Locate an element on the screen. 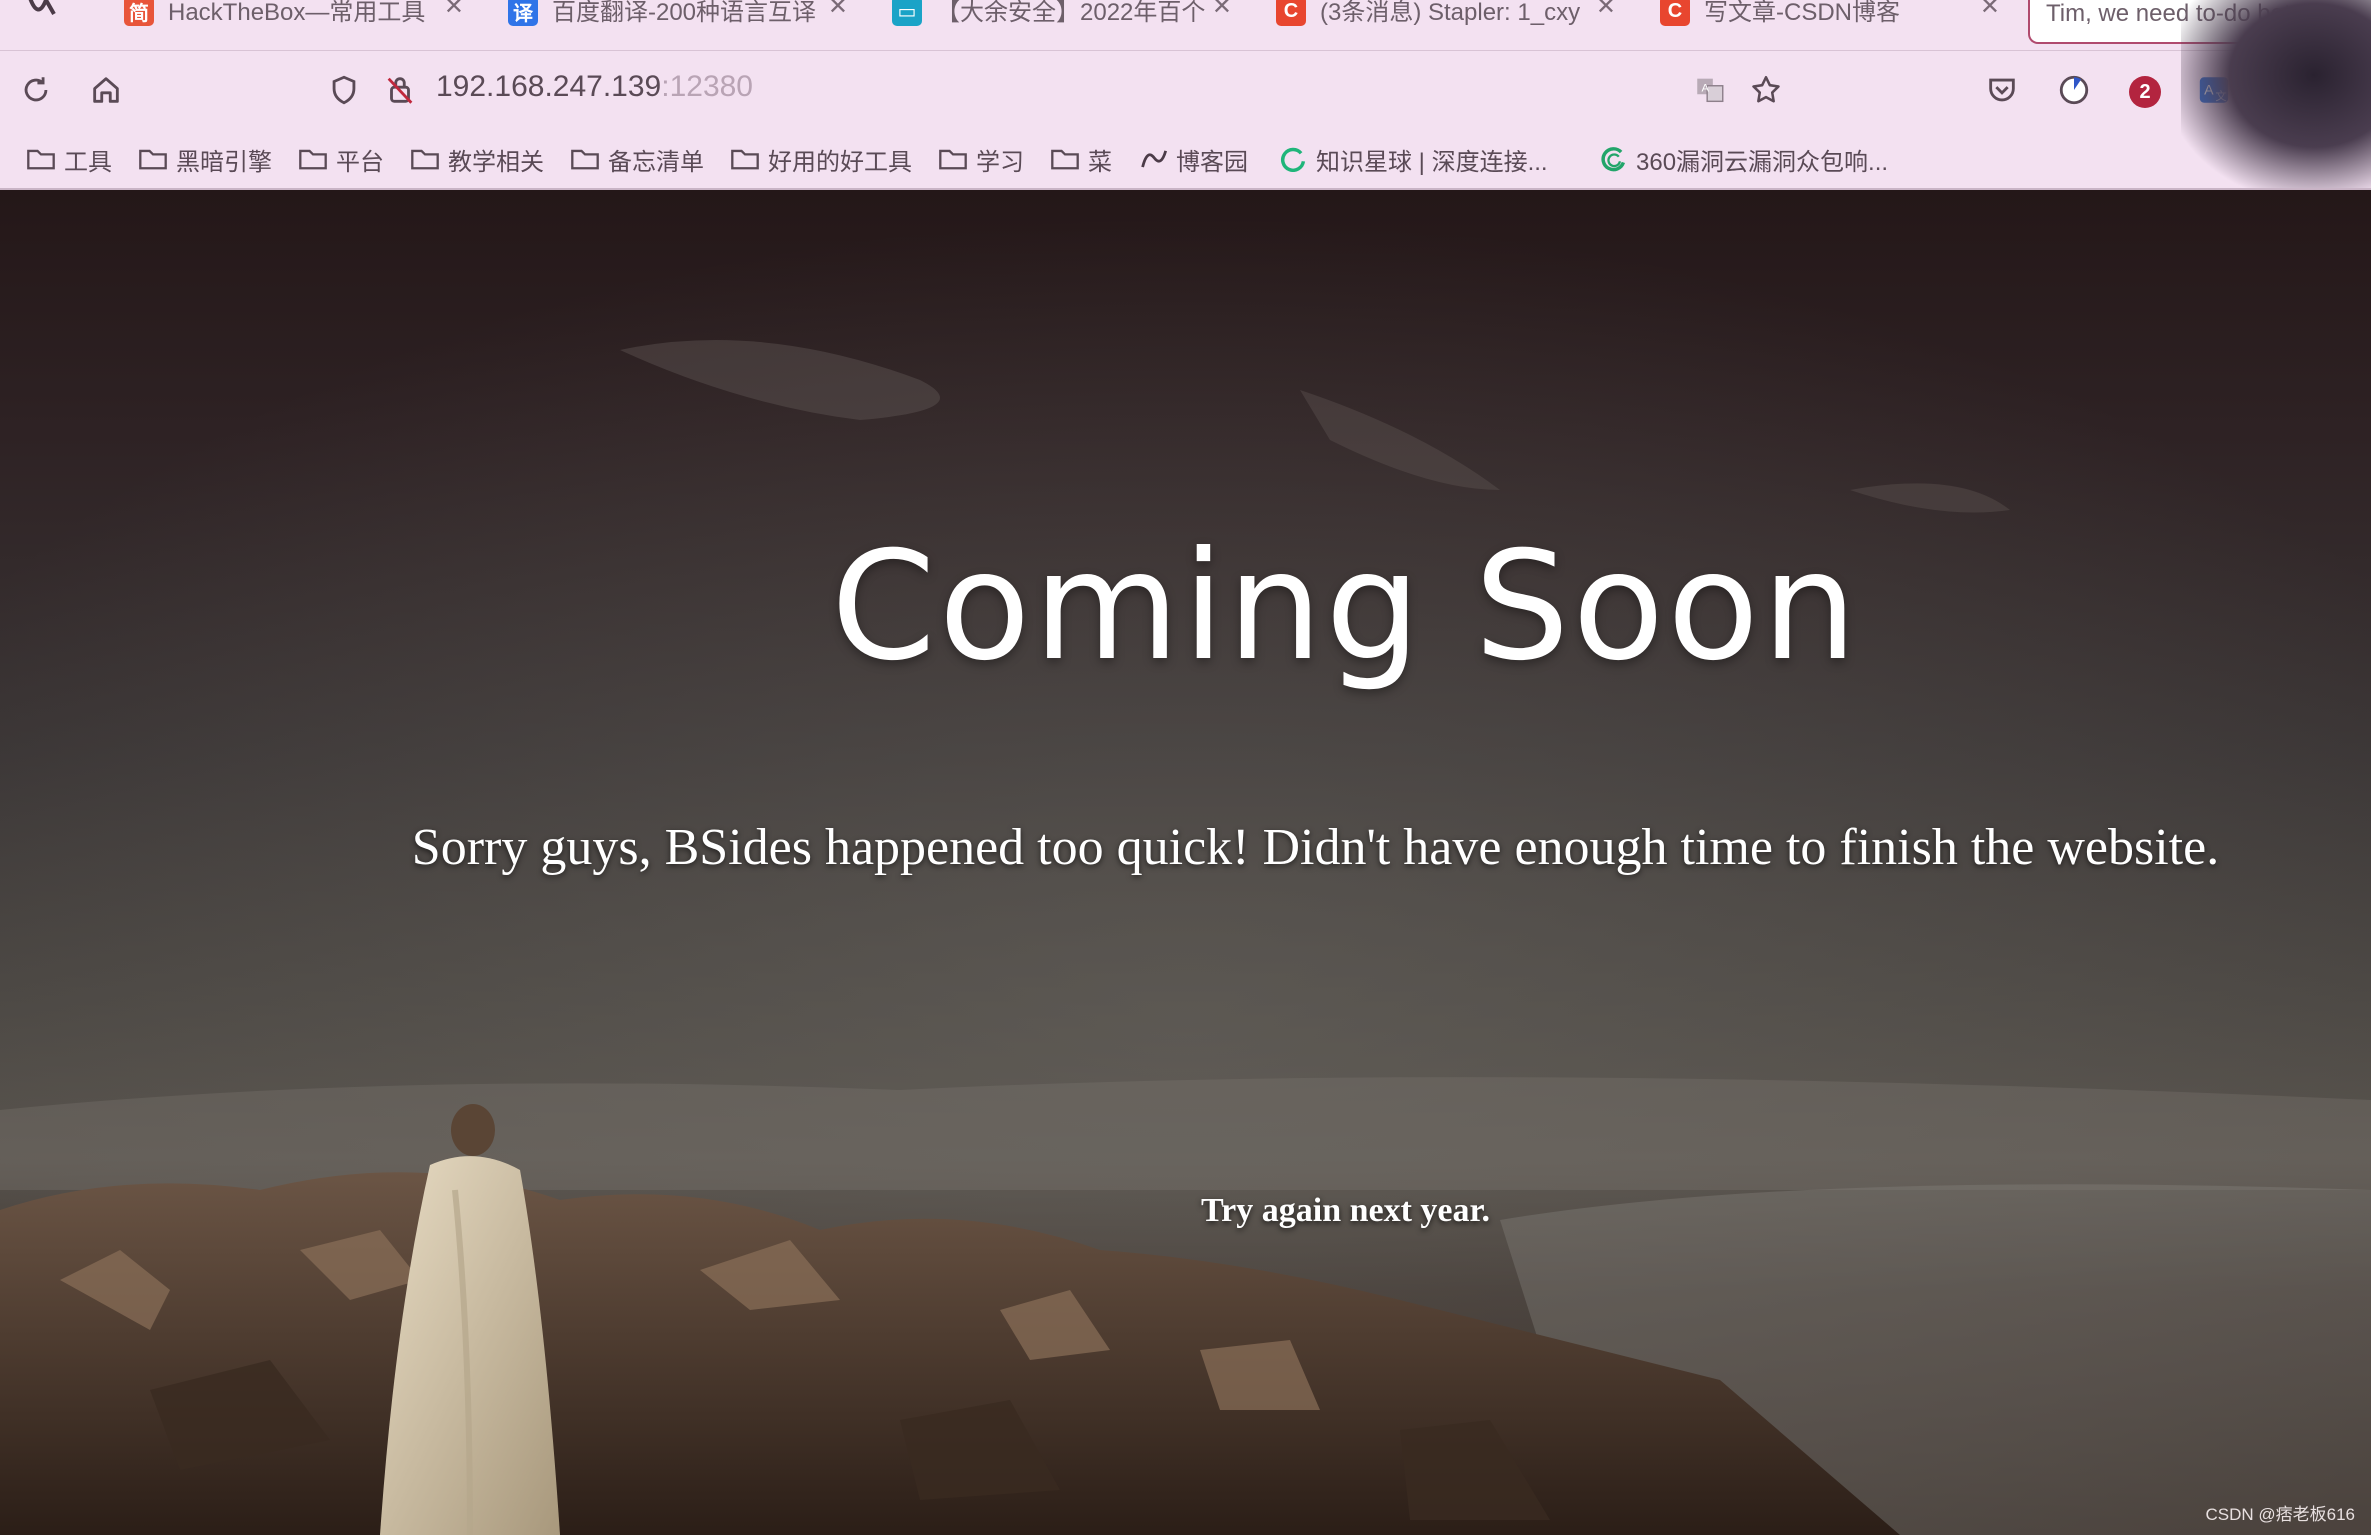 The width and height of the screenshot is (2371, 1535). browser-logo-icon is located at coordinates (44, 12).